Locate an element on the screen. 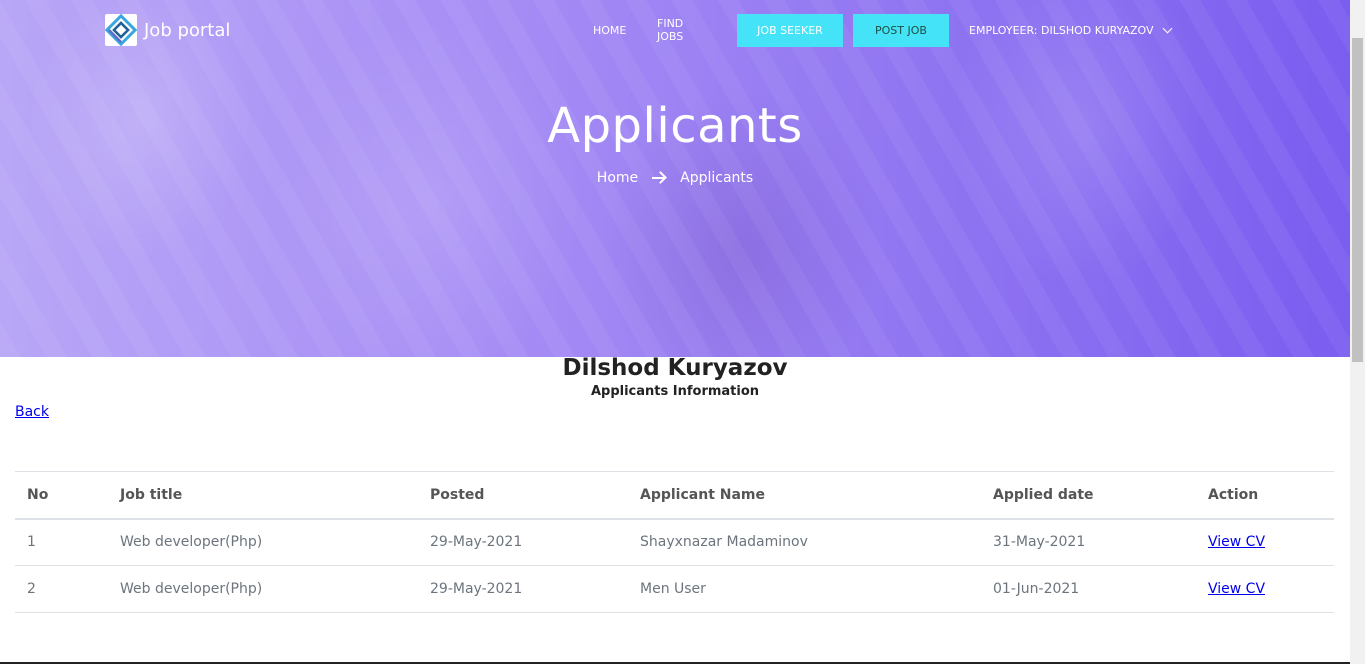 This screenshot has width=1365, height=664. employer-menu: EMPLOYEER: DILSHOD KURYAZOV is located at coordinates (1070, 30).